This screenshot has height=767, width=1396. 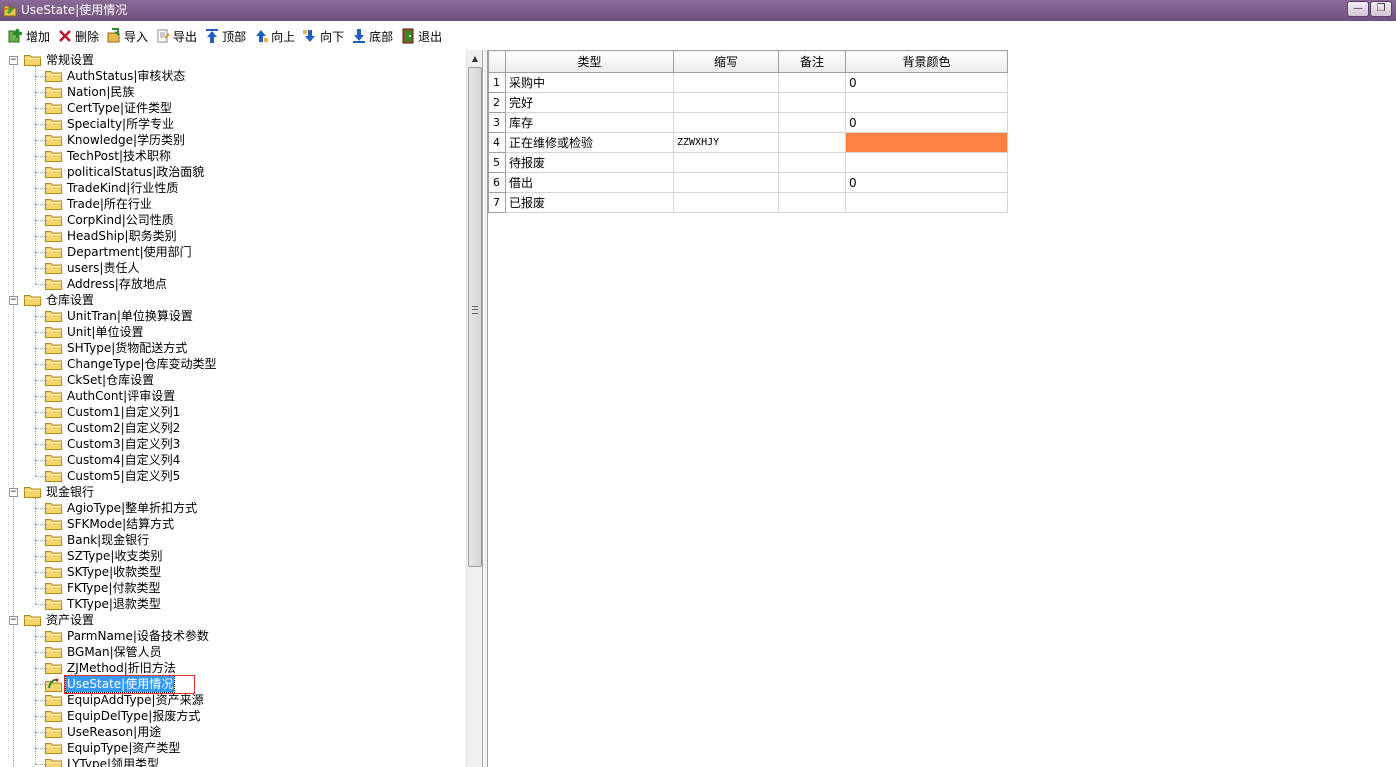 I want to click on type-cell: 已报废, so click(x=589, y=202).